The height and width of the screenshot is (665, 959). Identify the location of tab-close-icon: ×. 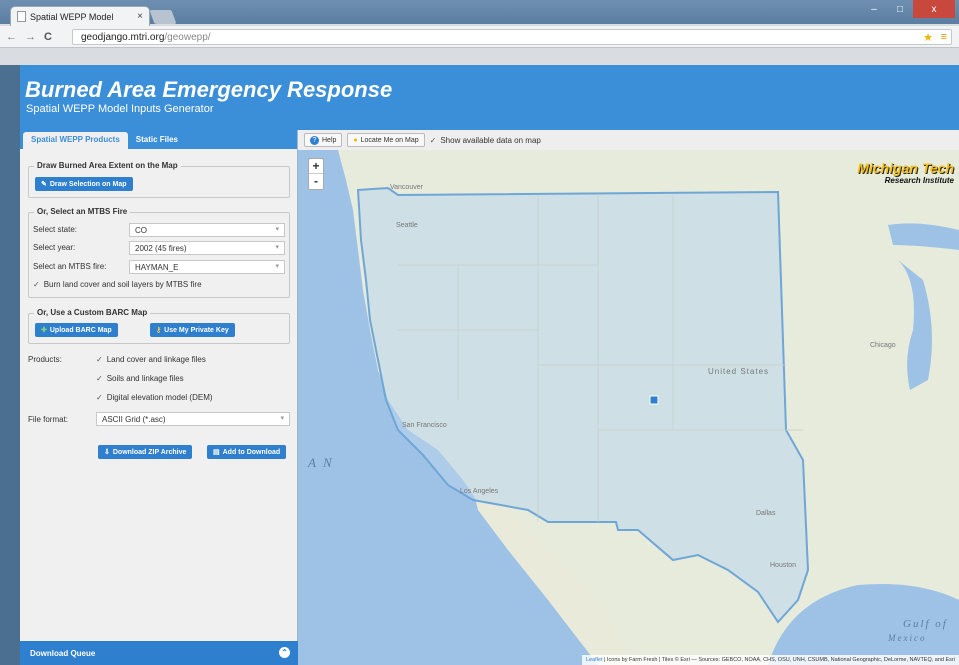
(140, 16).